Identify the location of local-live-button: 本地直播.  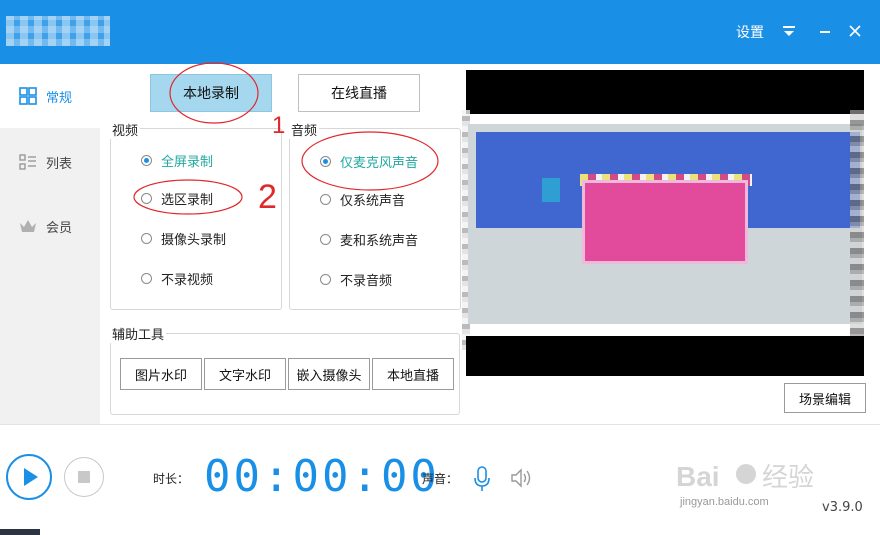
(413, 374).